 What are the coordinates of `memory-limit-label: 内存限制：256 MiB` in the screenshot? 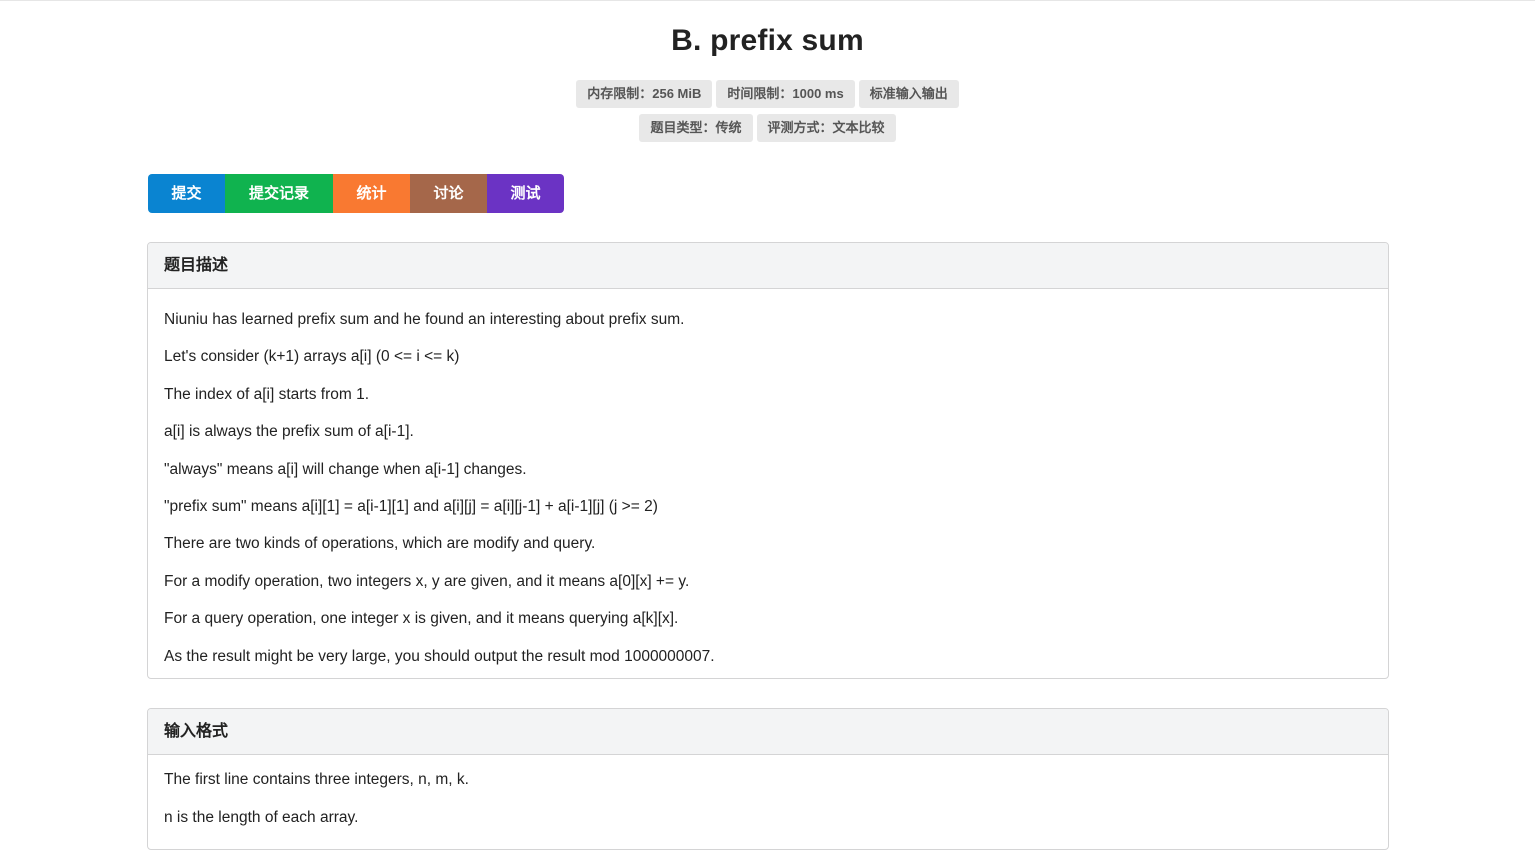 It's located at (644, 94).